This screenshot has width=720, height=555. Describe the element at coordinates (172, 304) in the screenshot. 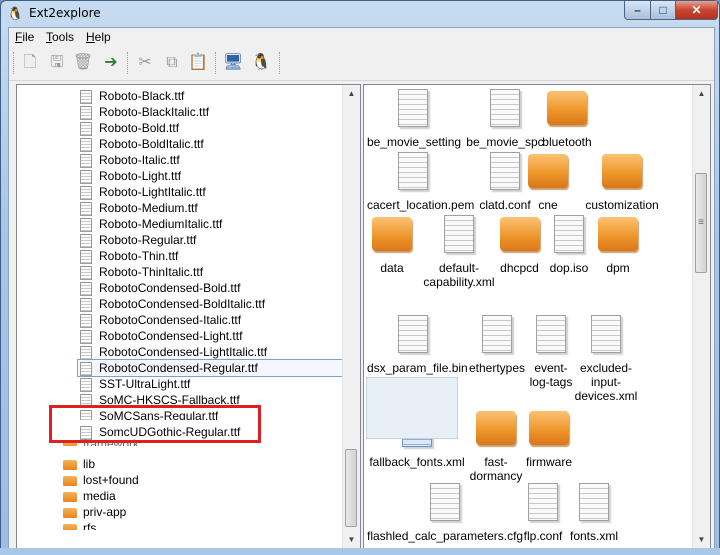

I see `tree-file-item: RobotoCondensed-BoldItalic.ttf` at that location.